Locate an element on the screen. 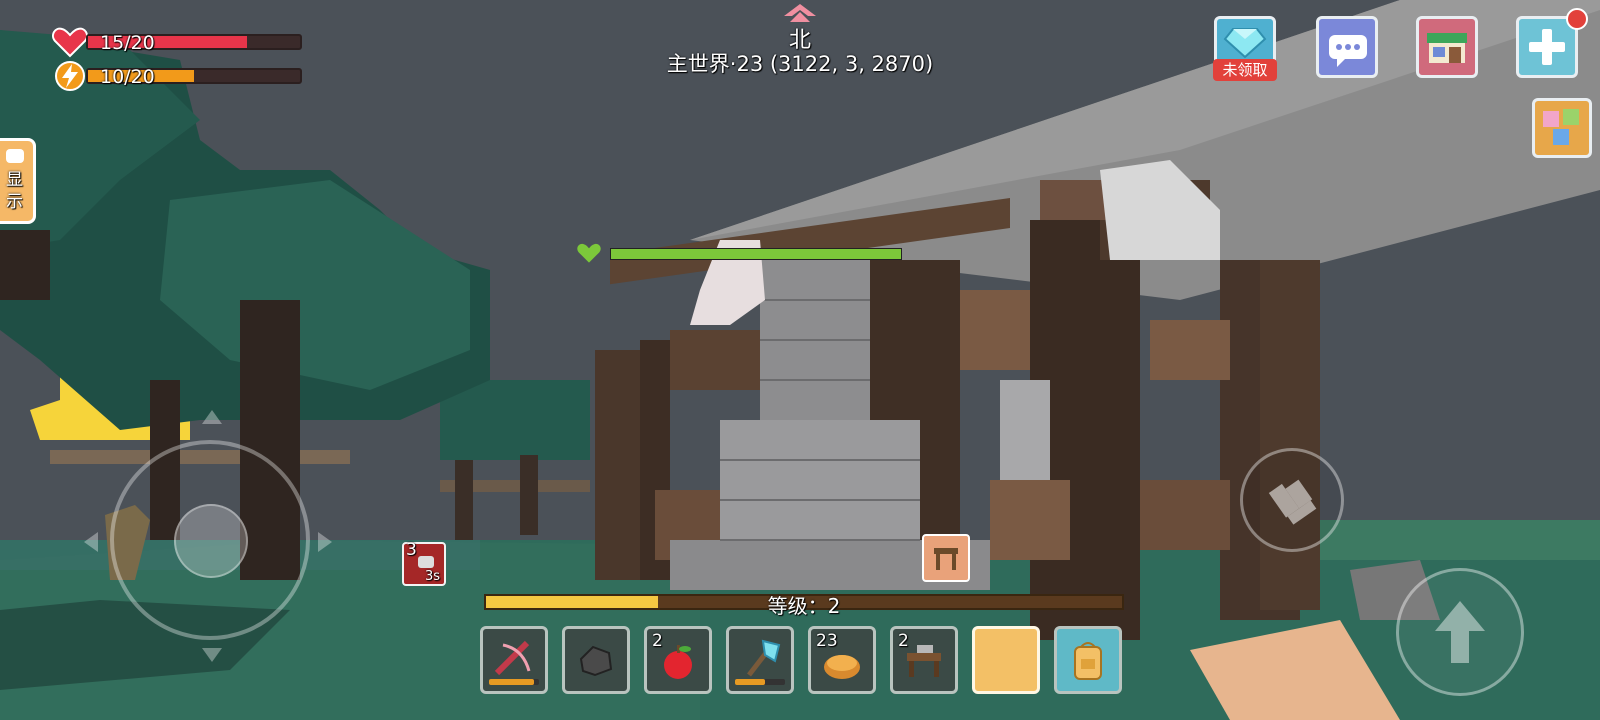  joystick-right-arrow-icon is located at coordinates (325, 542).